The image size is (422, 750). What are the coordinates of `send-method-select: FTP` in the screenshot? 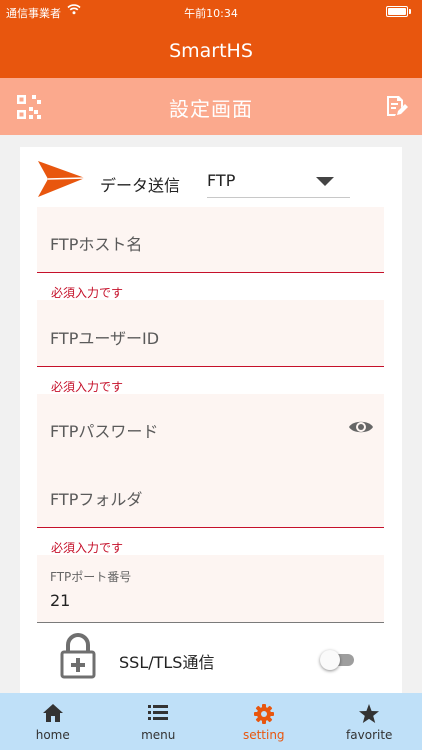 It's located at (278, 180).